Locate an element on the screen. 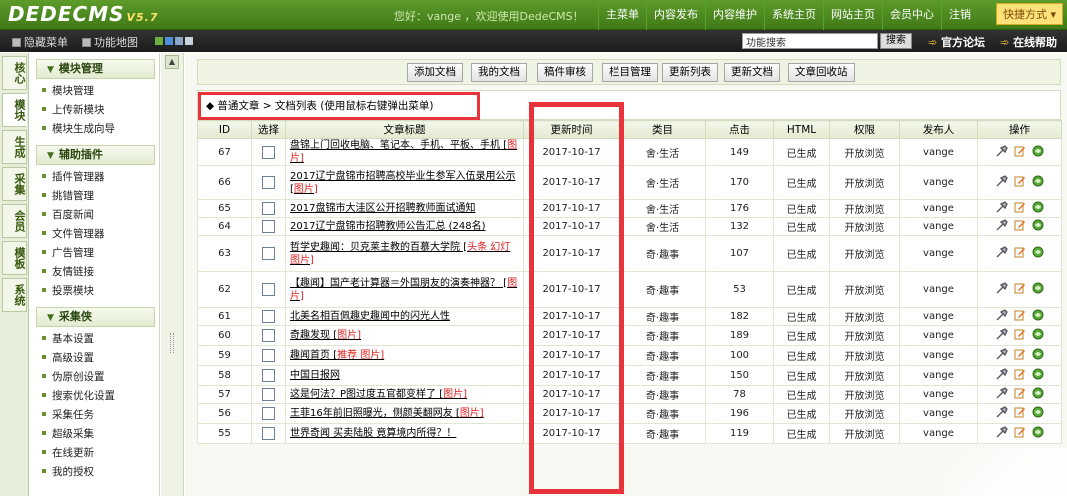 The width and height of the screenshot is (1067, 496). row-title-link: 【趣闻】国产老计算器＝外国朋友的演奏神器？ [图片] is located at coordinates (404, 289).